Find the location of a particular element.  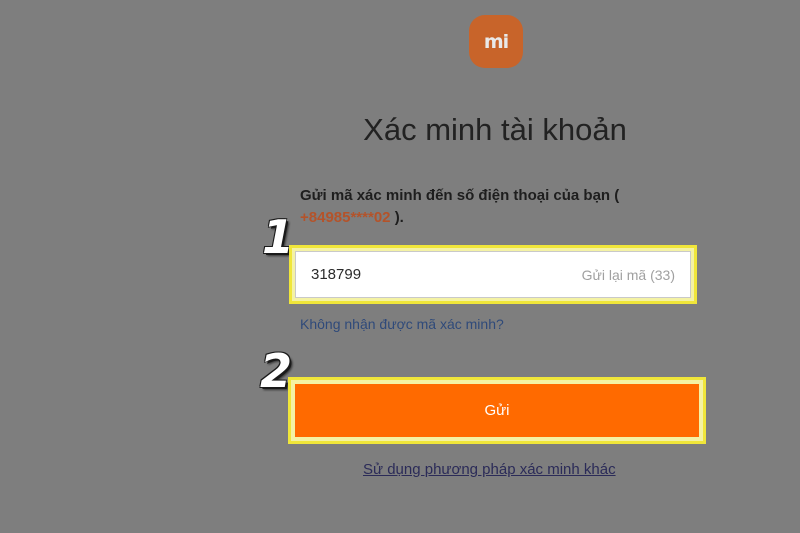

verification-code-input: 318799 Gửi lại mã (33) is located at coordinates (493, 274).